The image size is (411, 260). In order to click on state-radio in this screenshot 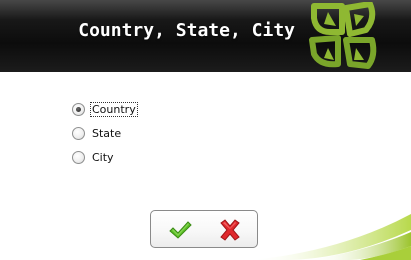, I will do `click(78, 133)`.